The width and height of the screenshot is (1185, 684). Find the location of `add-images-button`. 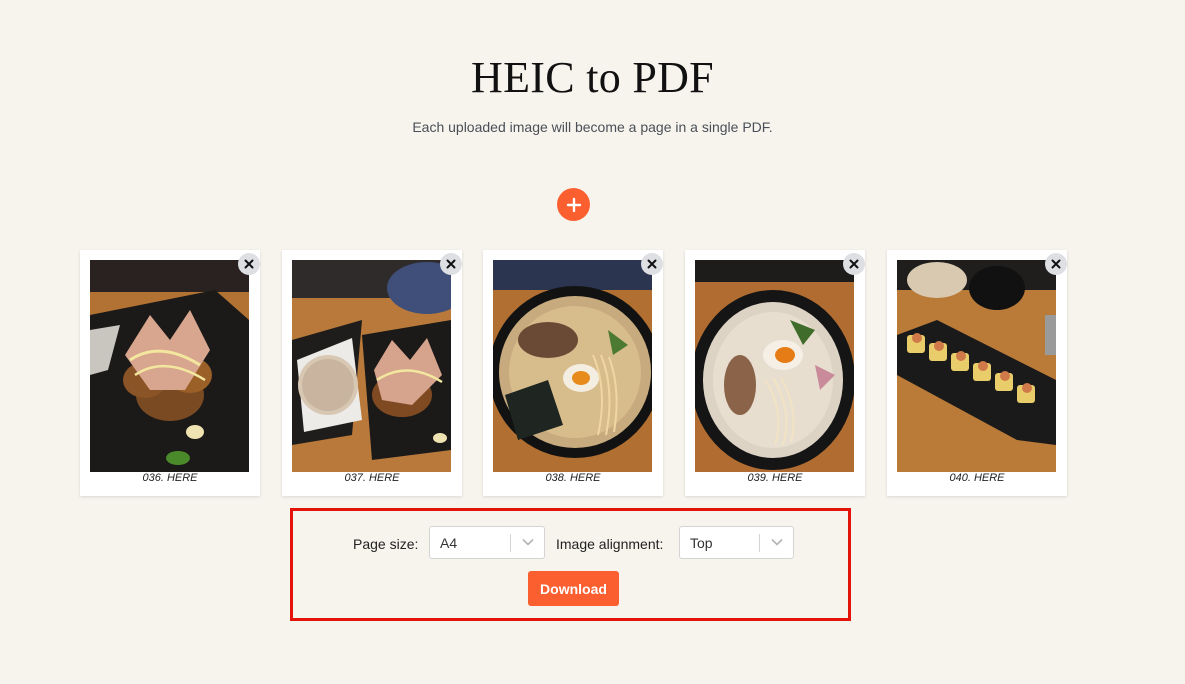

add-images-button is located at coordinates (573, 204).